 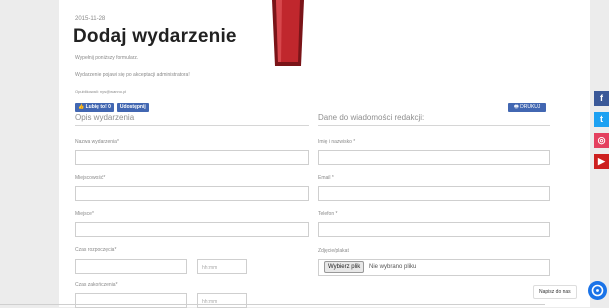 What do you see at coordinates (222, 300) in the screenshot?
I see `end-time-input: hh:mm` at bounding box center [222, 300].